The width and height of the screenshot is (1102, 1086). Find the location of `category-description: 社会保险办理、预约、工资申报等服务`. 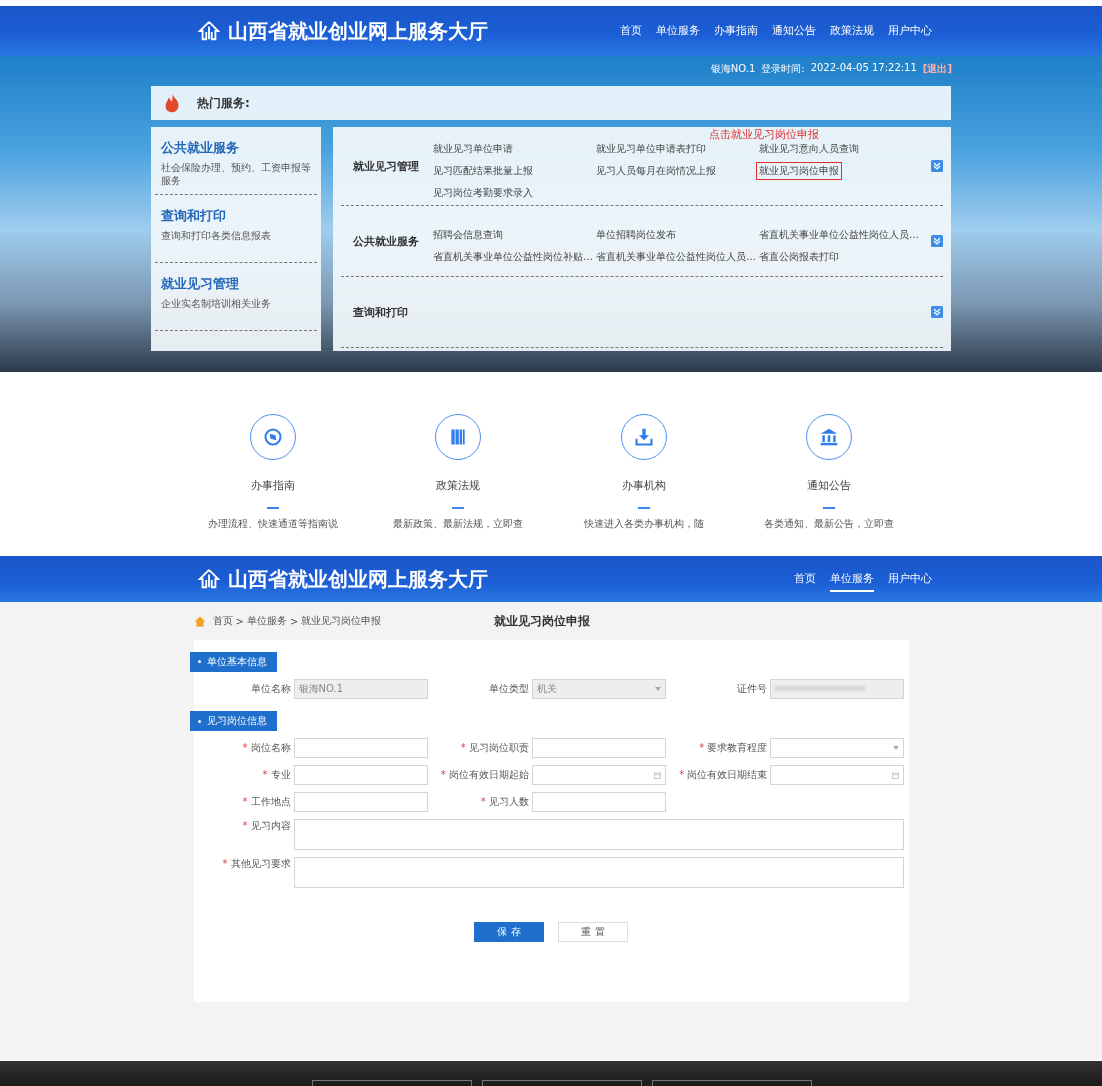

category-description: 社会保险办理、预约、工资申报等服务 is located at coordinates (236, 174).